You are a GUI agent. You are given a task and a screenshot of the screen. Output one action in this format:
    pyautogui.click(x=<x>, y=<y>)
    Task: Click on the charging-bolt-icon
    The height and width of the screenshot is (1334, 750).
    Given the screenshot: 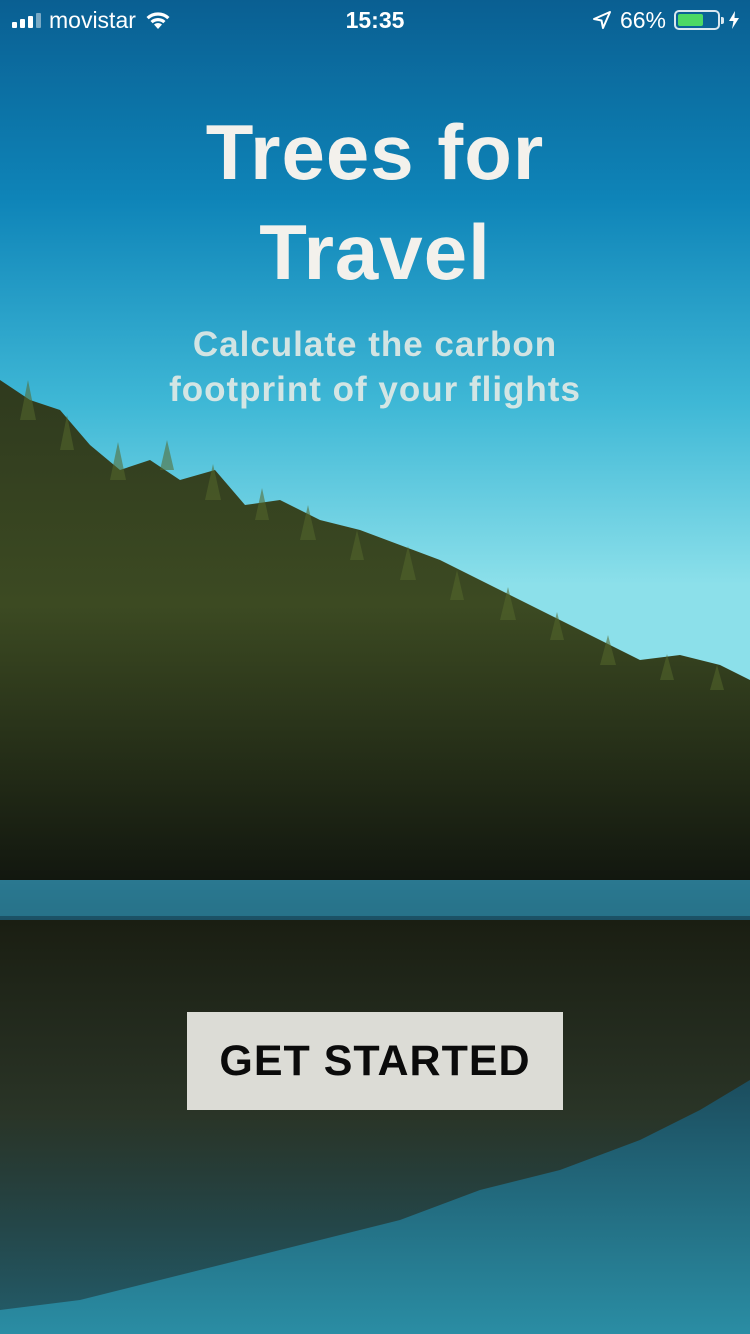 What is the action you would take?
    pyautogui.click(x=734, y=20)
    